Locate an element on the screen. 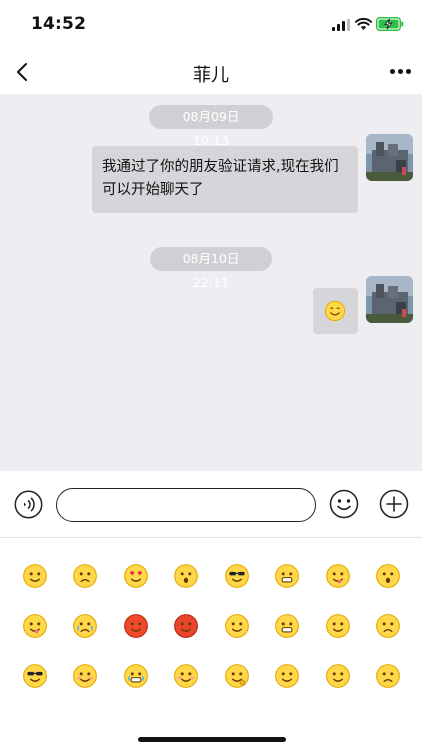  laughing-tears-emoji-icon is located at coordinates (136, 676).